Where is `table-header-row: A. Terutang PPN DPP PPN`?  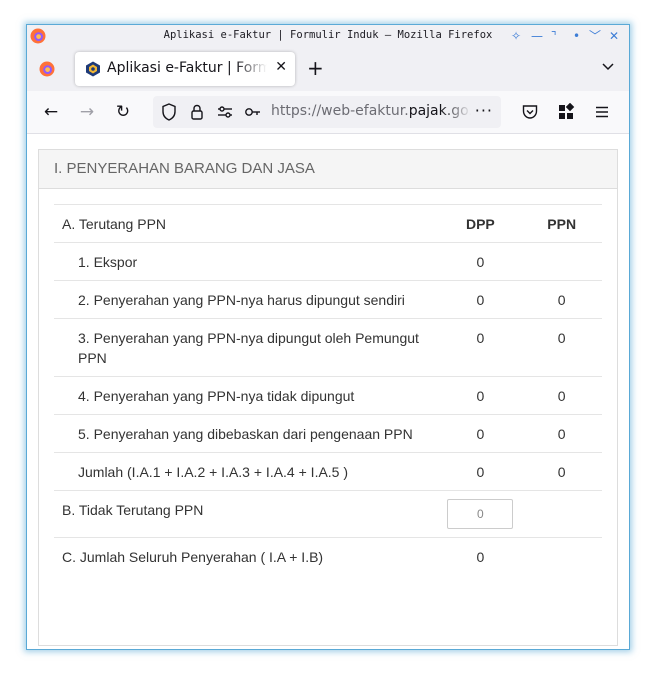 table-header-row: A. Terutang PPN DPP PPN is located at coordinates (328, 223).